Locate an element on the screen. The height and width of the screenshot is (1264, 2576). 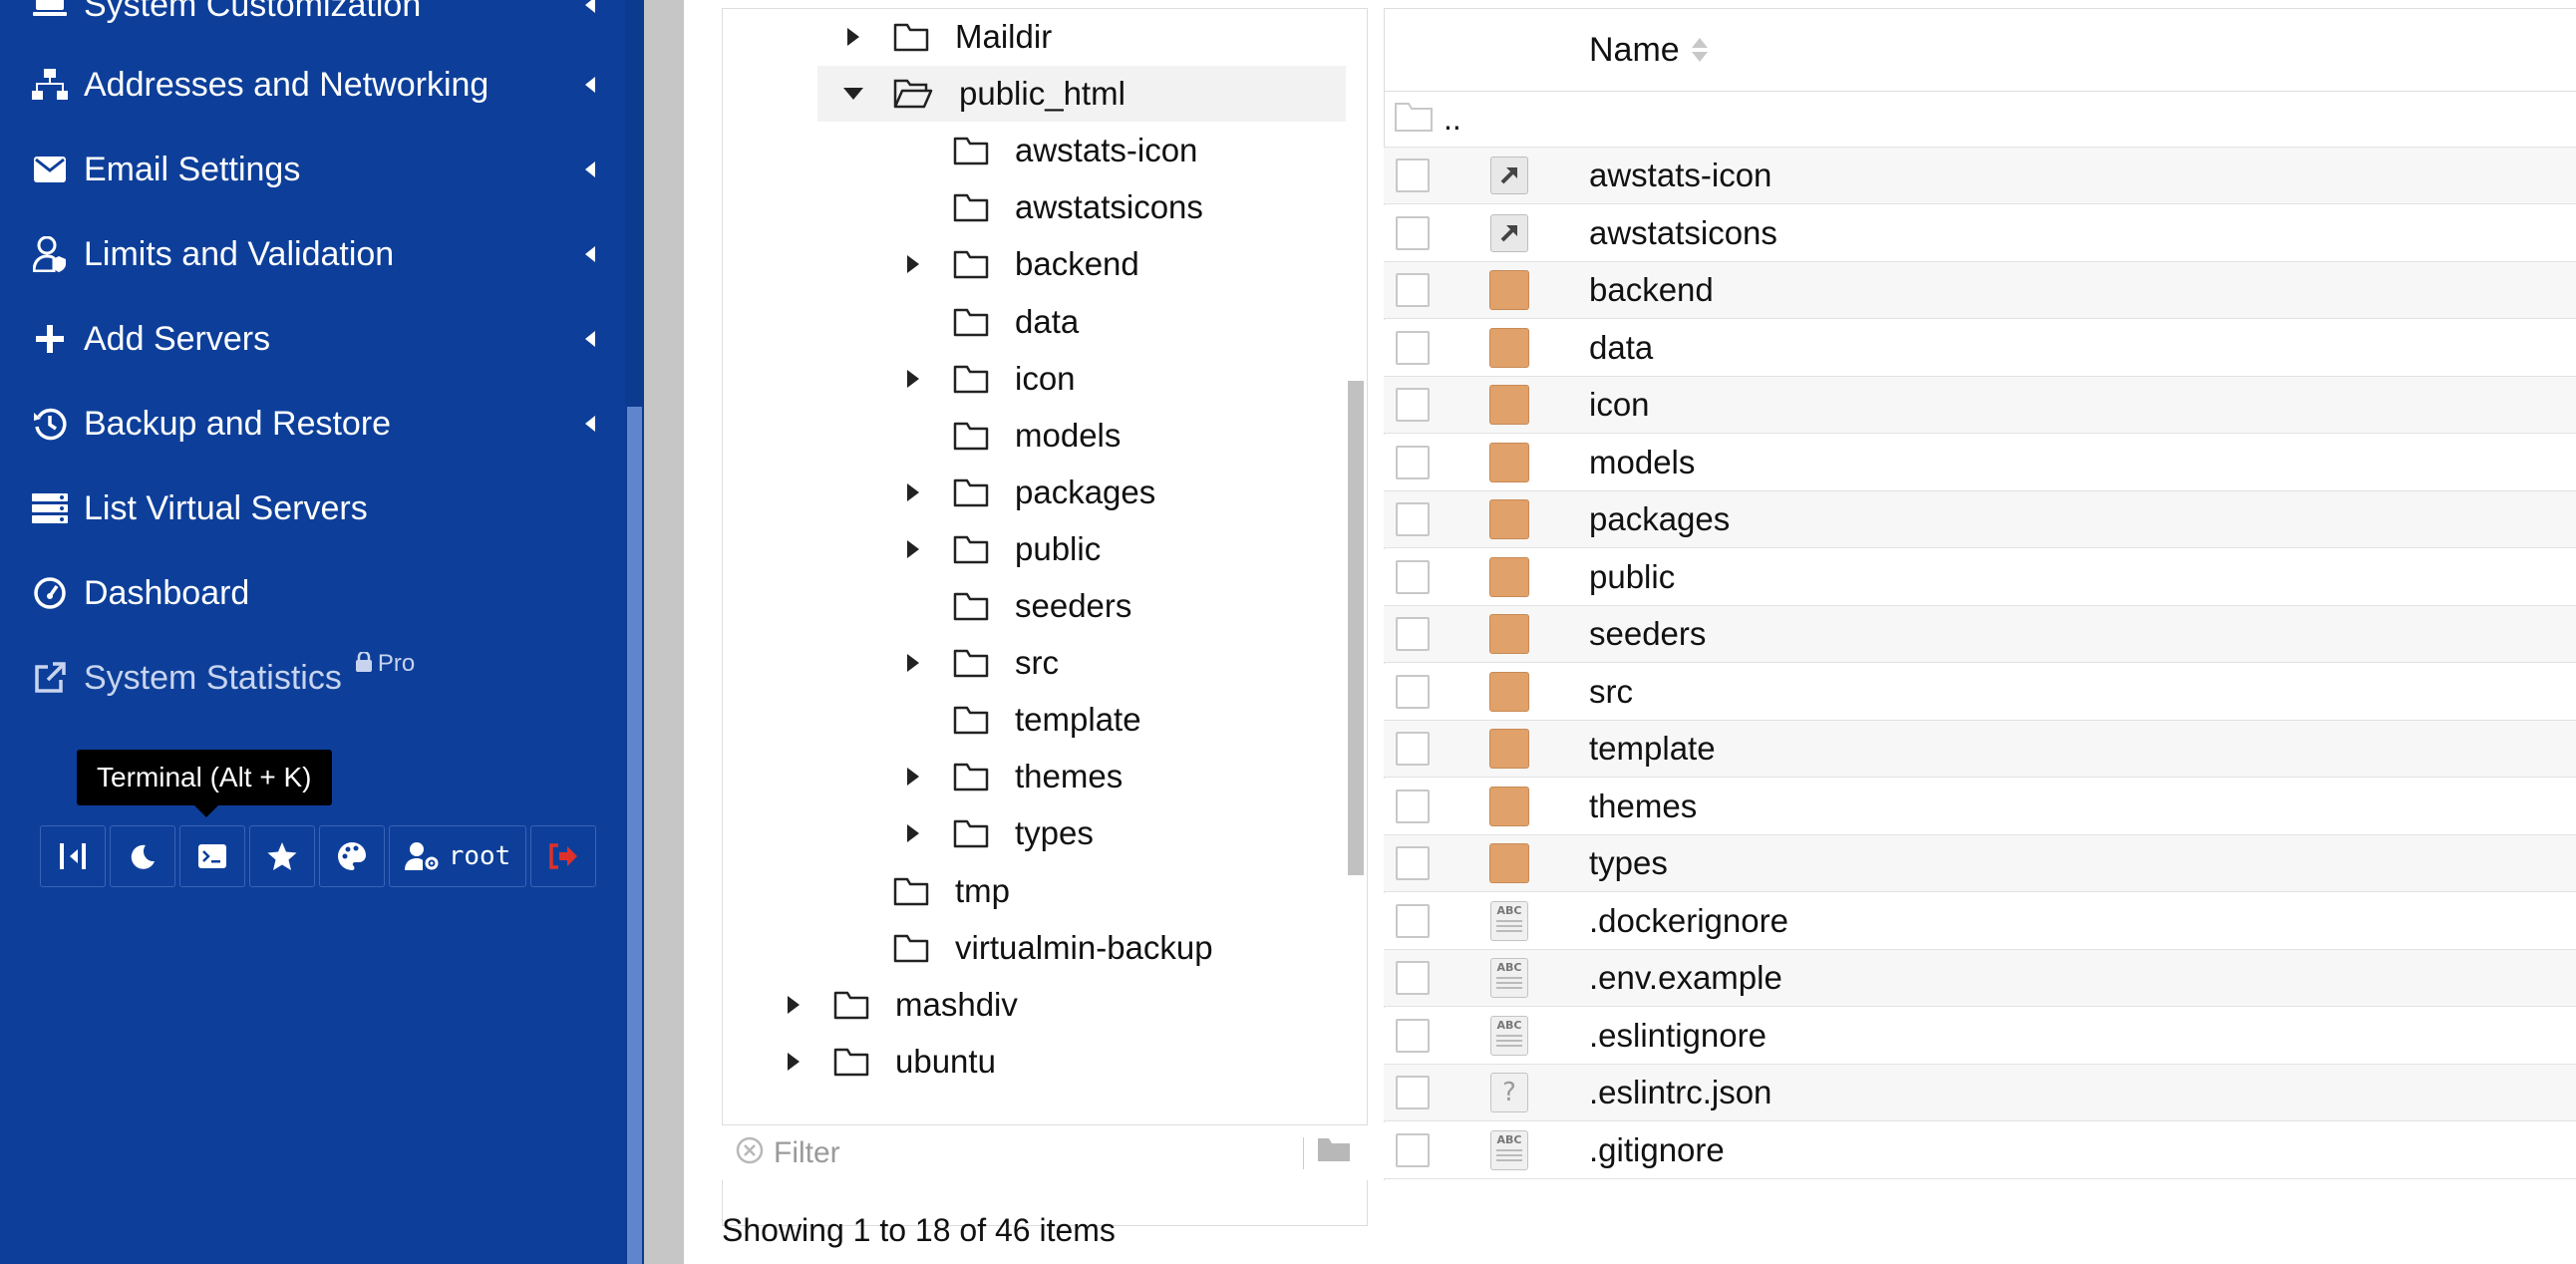
file-row: models is located at coordinates (1980, 462).